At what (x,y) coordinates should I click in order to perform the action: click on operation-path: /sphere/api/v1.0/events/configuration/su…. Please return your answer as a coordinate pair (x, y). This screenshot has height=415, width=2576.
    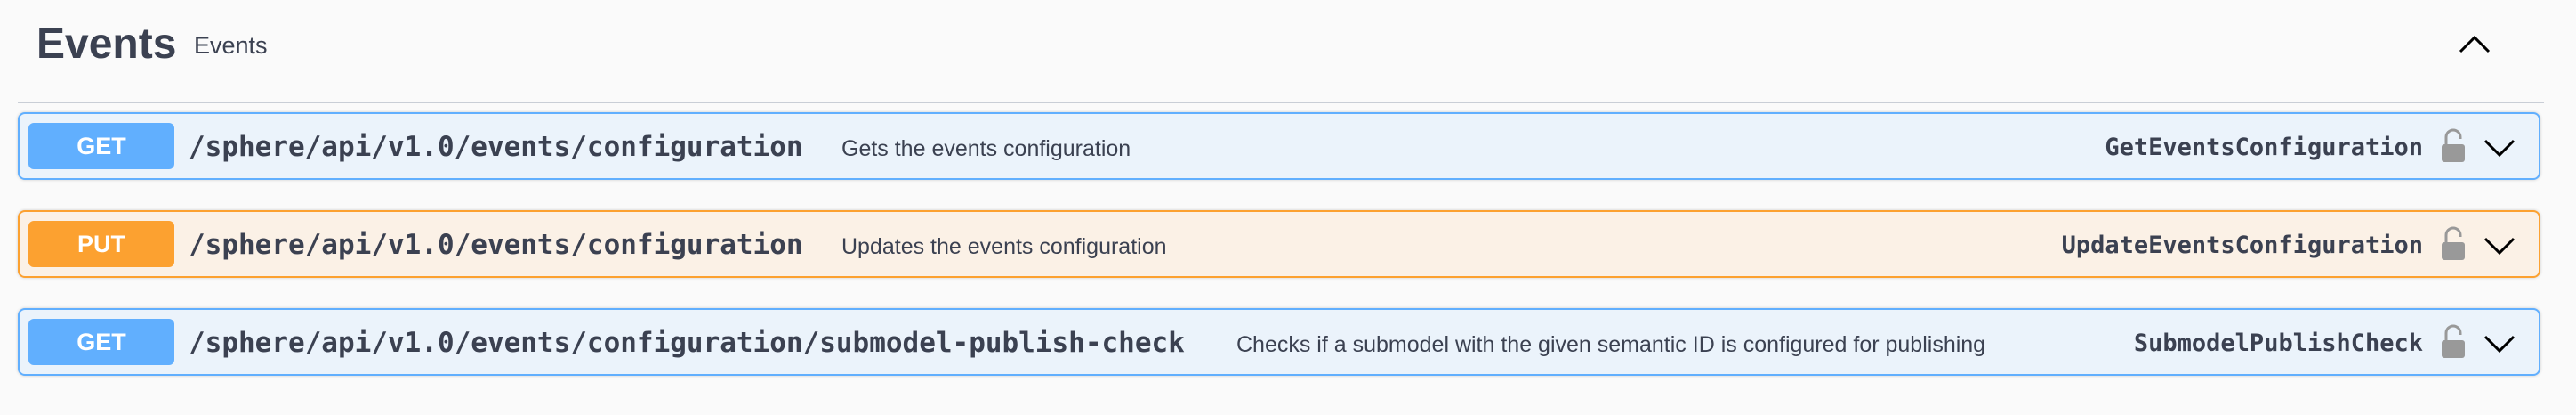
    Looking at the image, I should click on (687, 343).